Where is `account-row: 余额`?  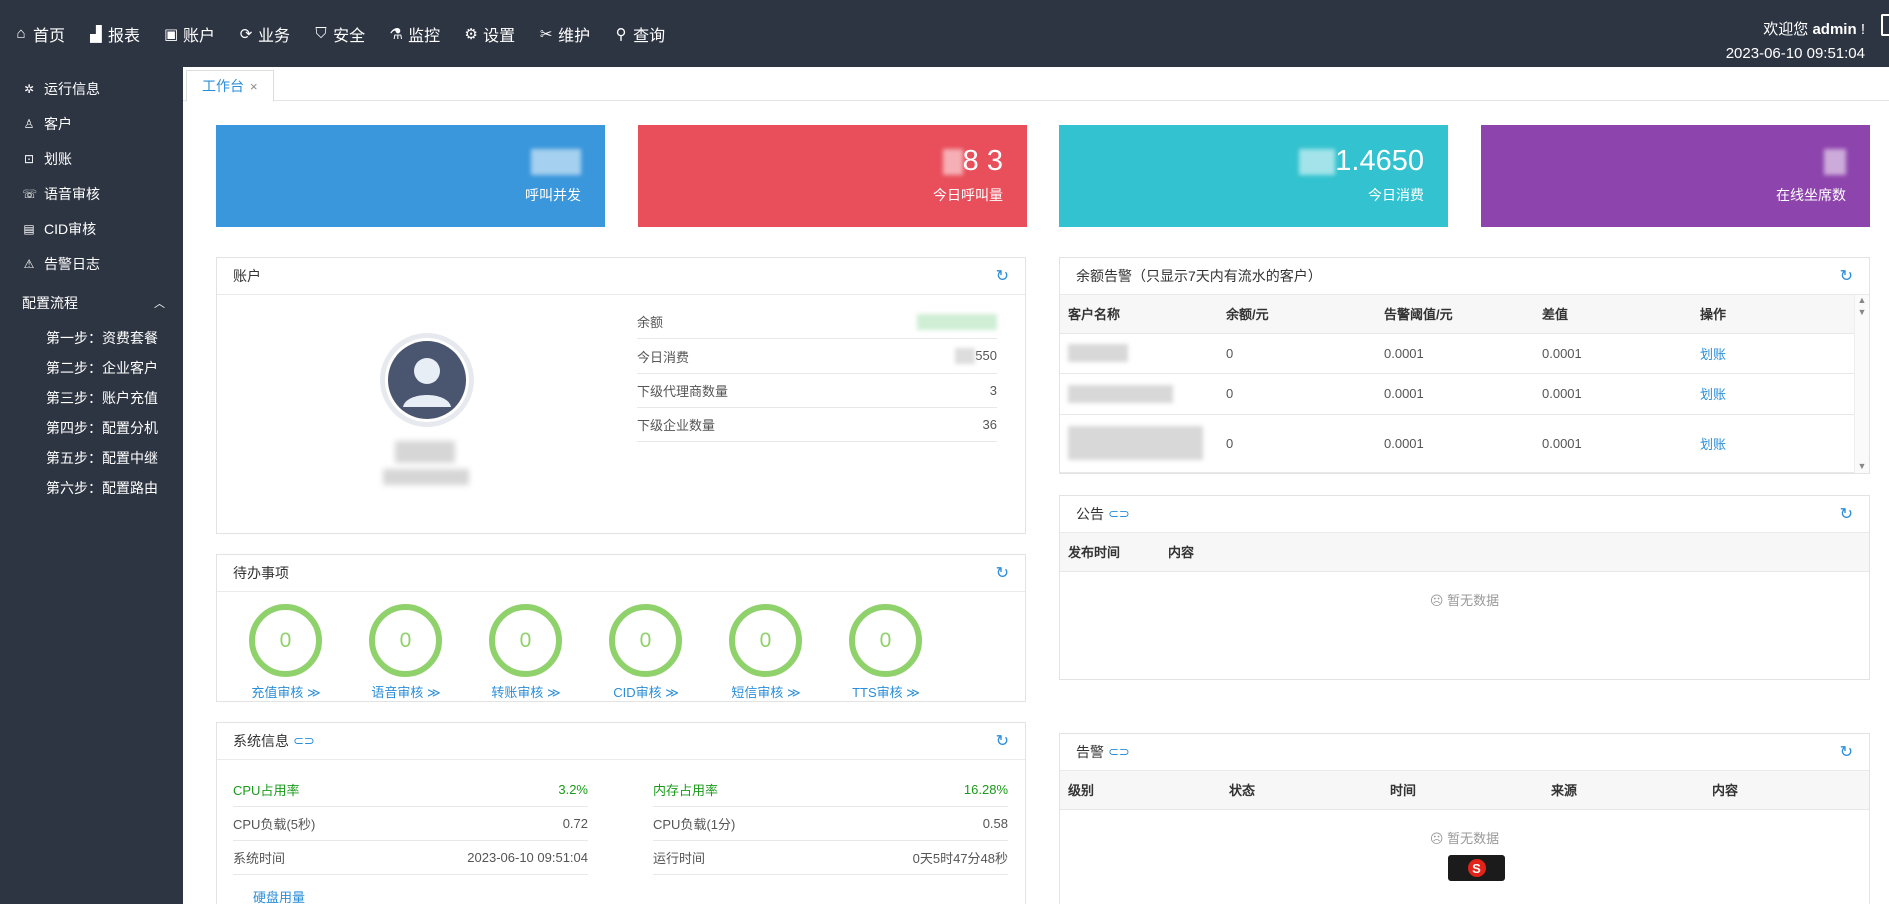 account-row: 余额 is located at coordinates (817, 322).